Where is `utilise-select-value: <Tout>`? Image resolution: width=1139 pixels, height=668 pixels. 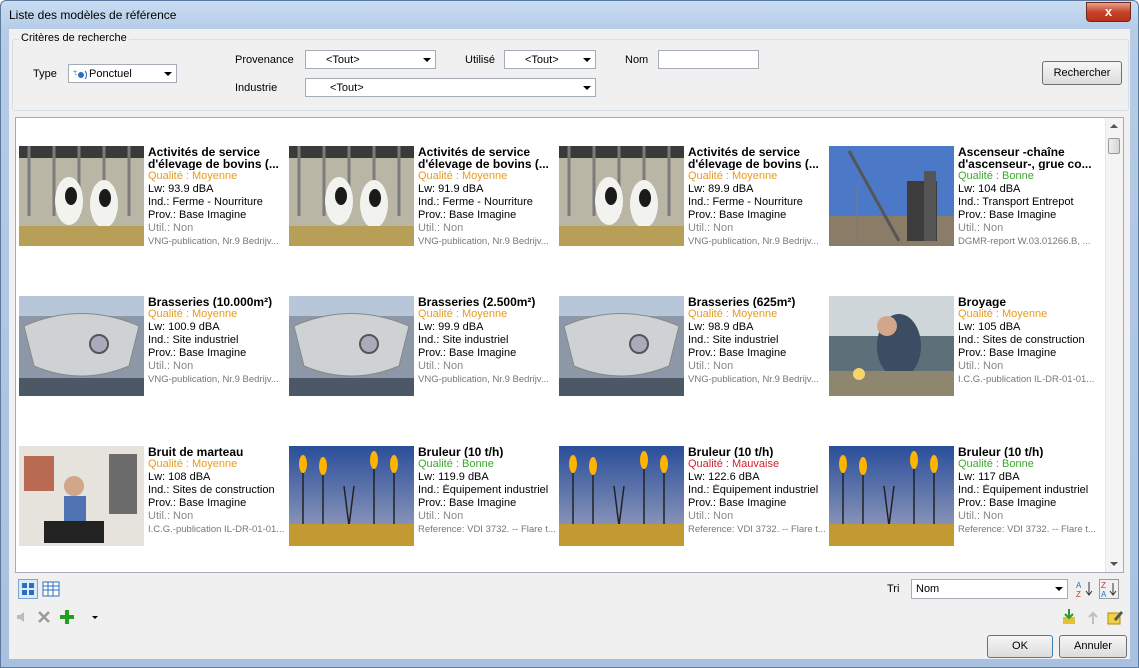 utilise-select-value: <Tout> is located at coordinates (542, 60).